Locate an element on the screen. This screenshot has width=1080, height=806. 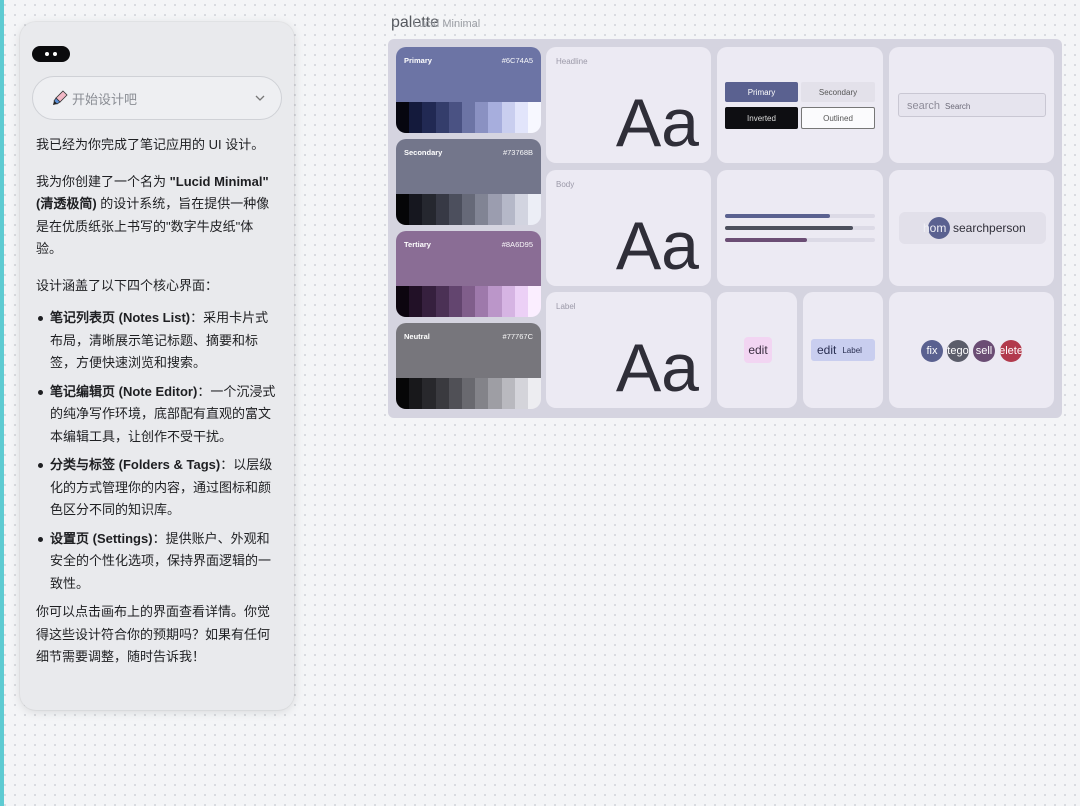
progress-bar-primary is located at coordinates (777, 216).